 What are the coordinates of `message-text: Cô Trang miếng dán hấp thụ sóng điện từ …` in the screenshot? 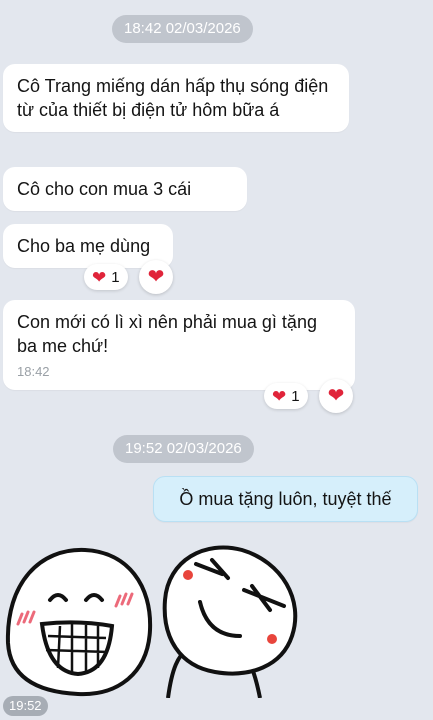 It's located at (173, 98).